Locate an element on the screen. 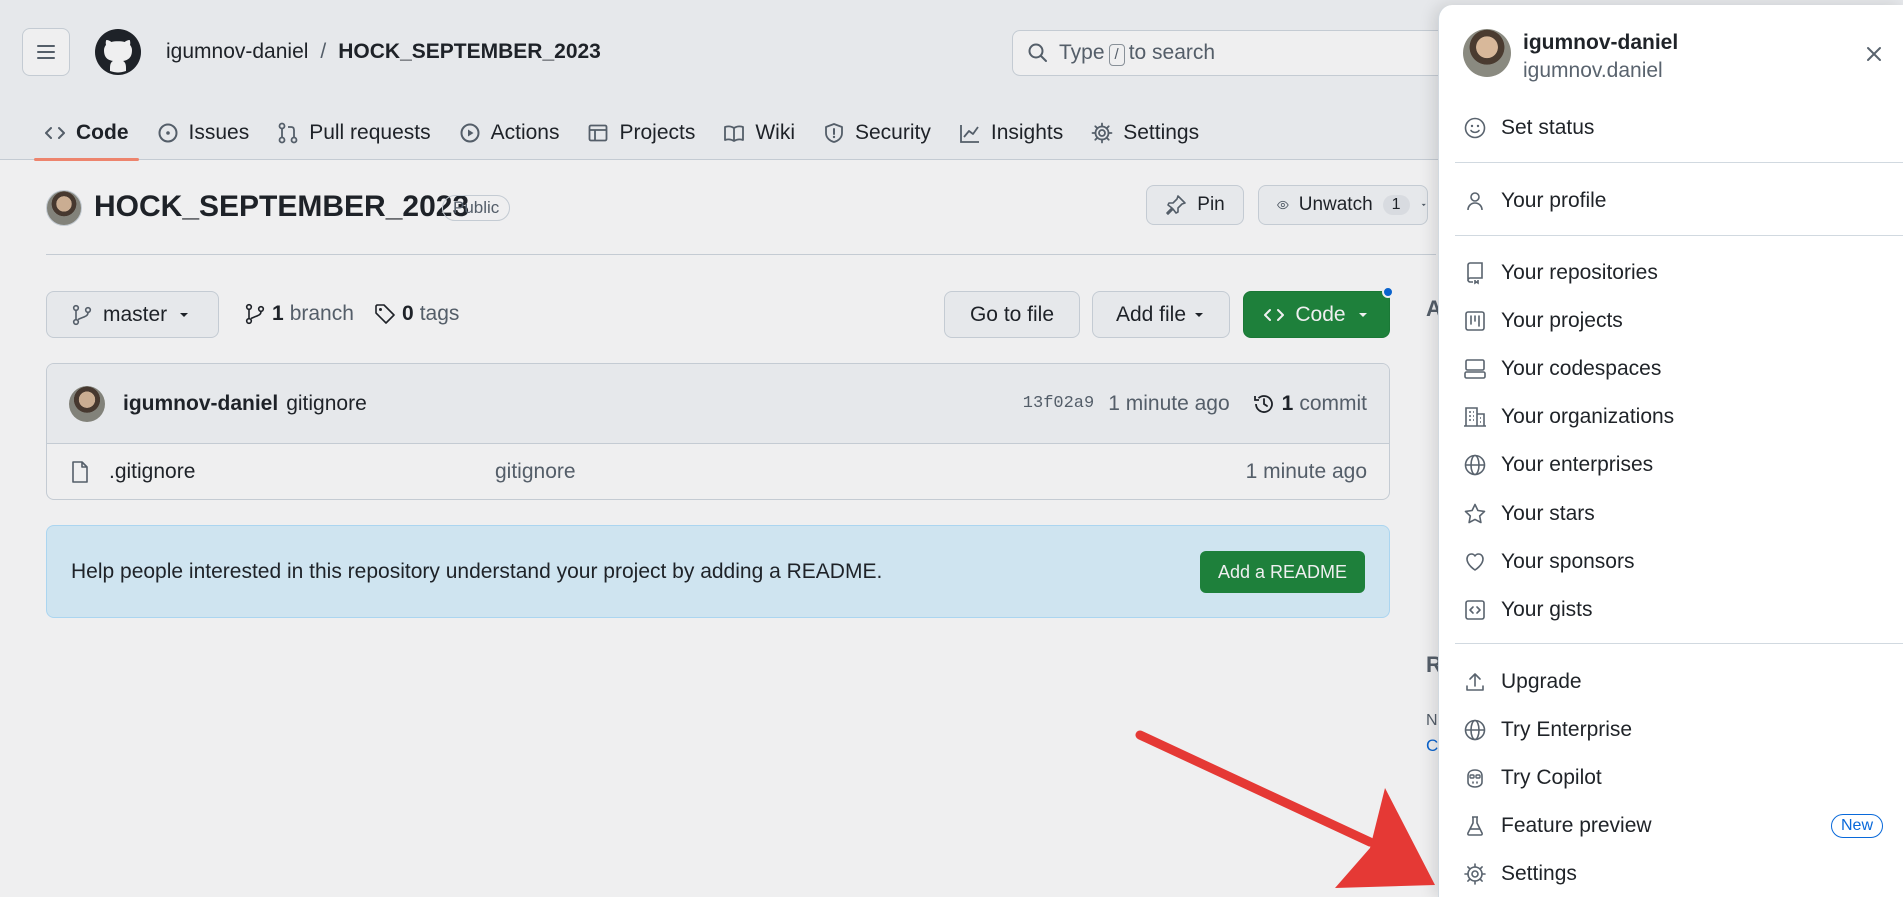 Image resolution: width=1903 pixels, height=897 pixels. menu-item-your-repositories: Your repositories is located at coordinates (1673, 273).